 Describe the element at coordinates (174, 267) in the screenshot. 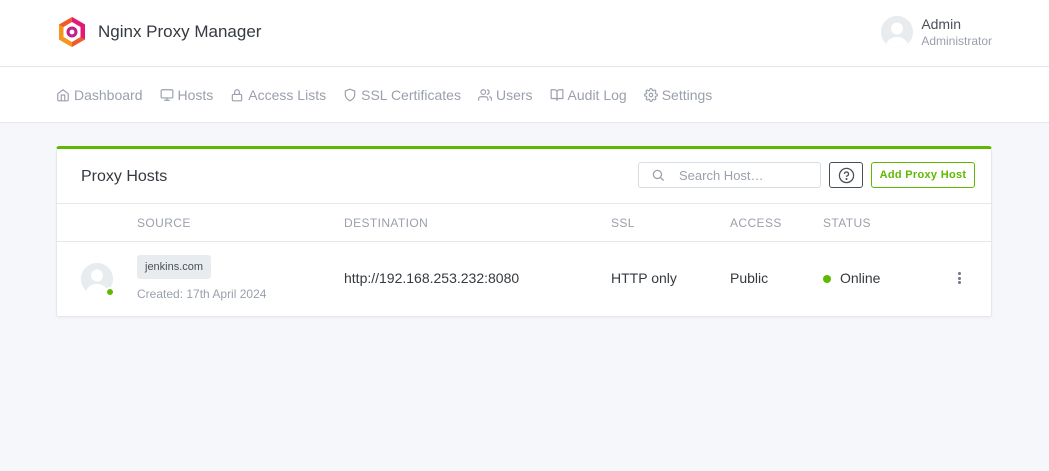

I see `domain-badge: jenkins.com` at that location.